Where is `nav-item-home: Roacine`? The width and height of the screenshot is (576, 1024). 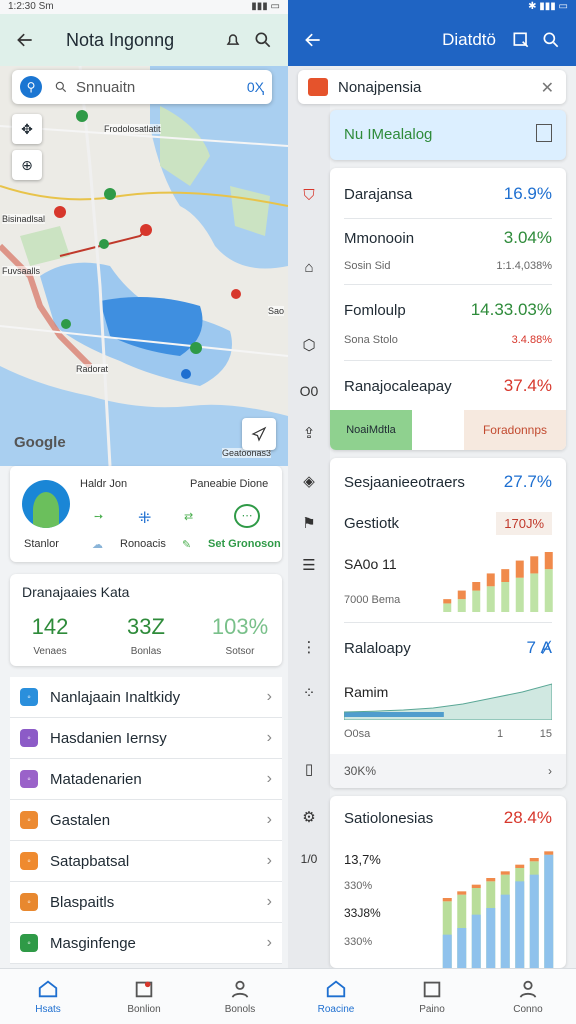
nav-item-home: Roacine is located at coordinates (336, 996).